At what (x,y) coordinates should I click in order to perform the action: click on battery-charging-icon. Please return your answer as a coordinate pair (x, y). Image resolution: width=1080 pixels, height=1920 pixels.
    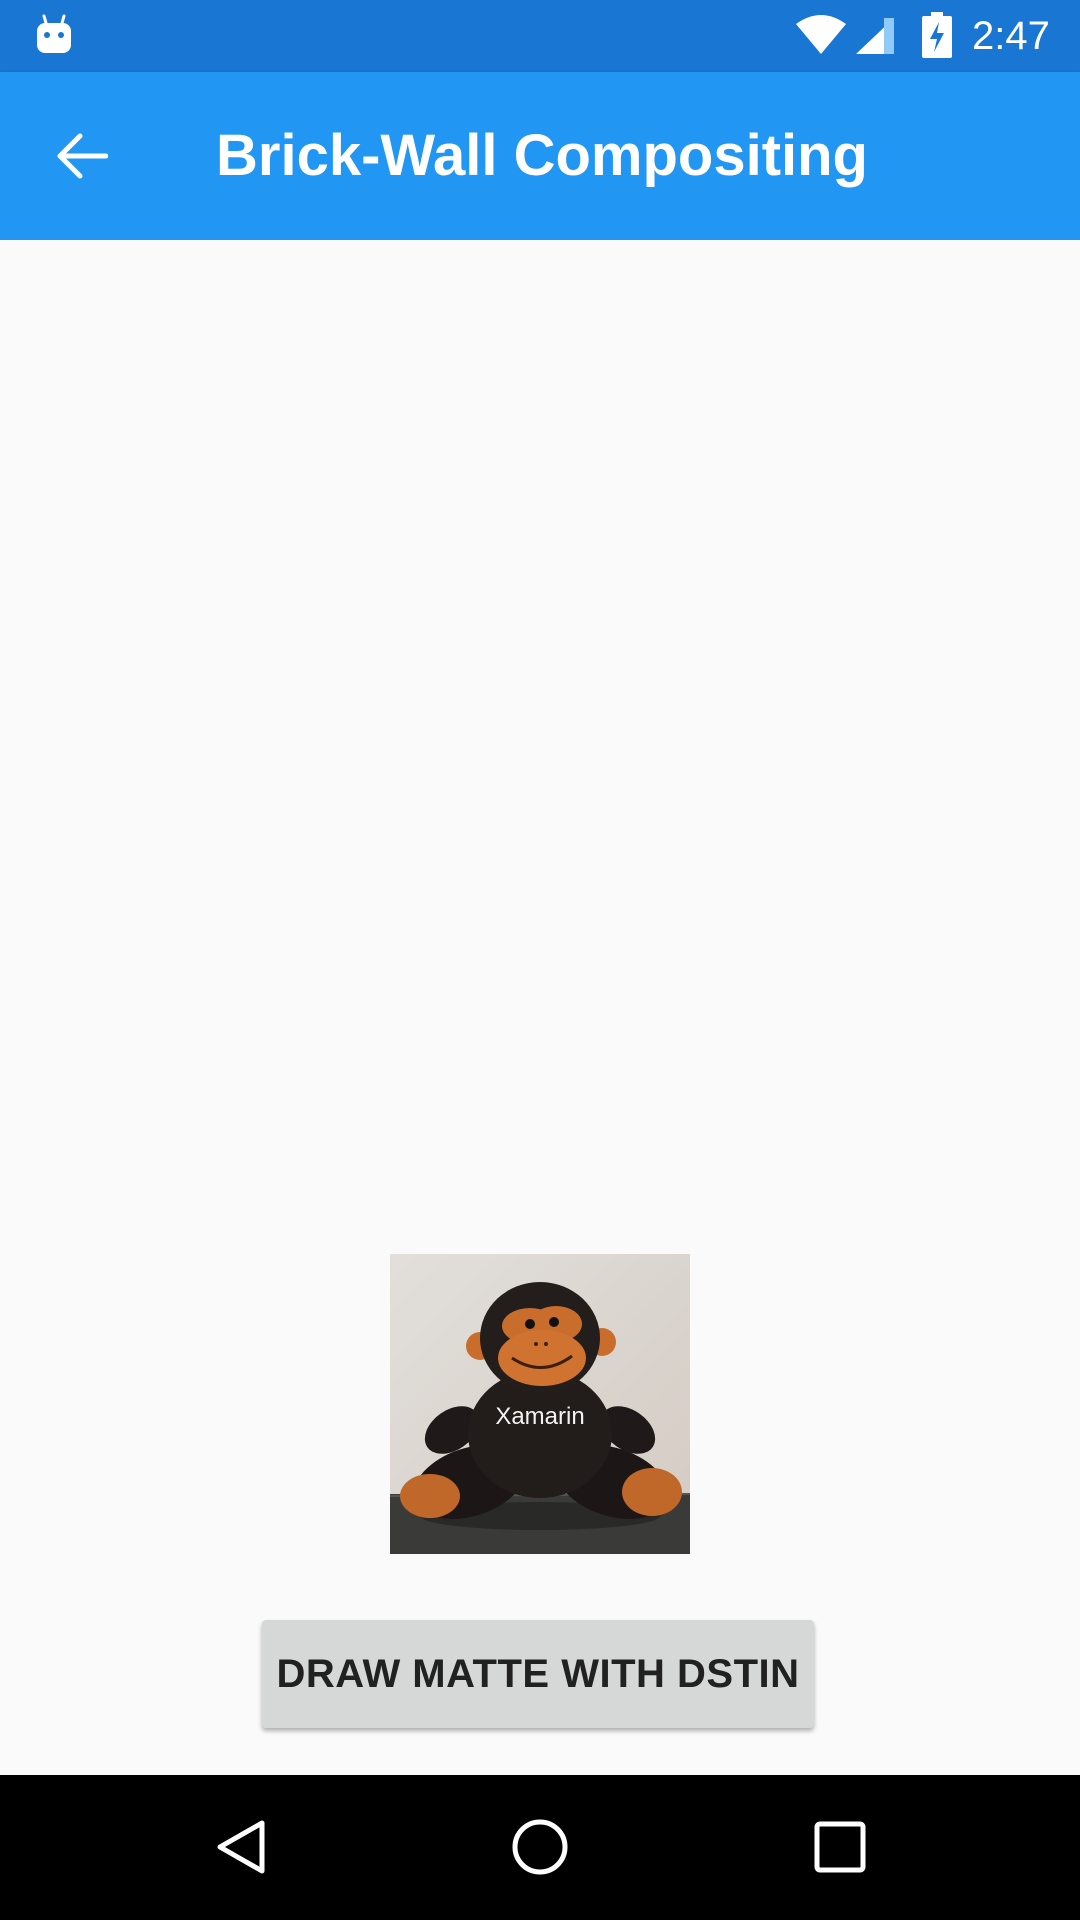
    Looking at the image, I should click on (937, 35).